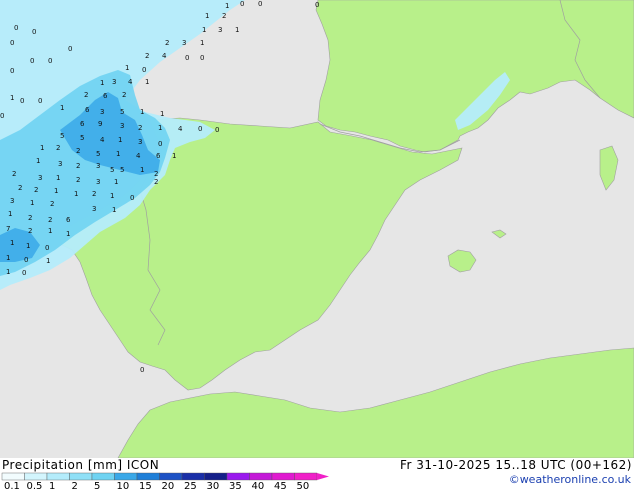  Describe the element at coordinates (81, 465) in the screenshot. I see `map-title: Precipitation [mm] ICON` at that location.